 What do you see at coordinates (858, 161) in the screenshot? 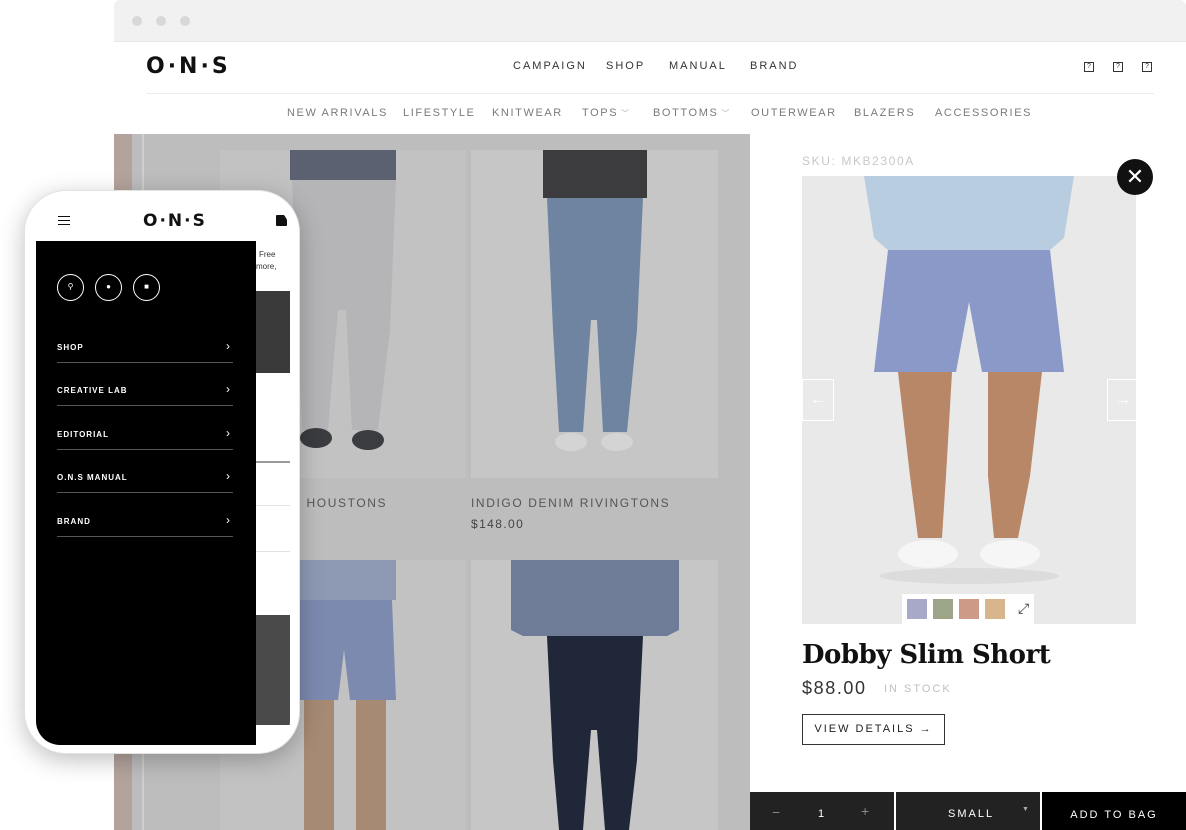
I see `product-sku: SKU: MKB2300A` at bounding box center [858, 161].